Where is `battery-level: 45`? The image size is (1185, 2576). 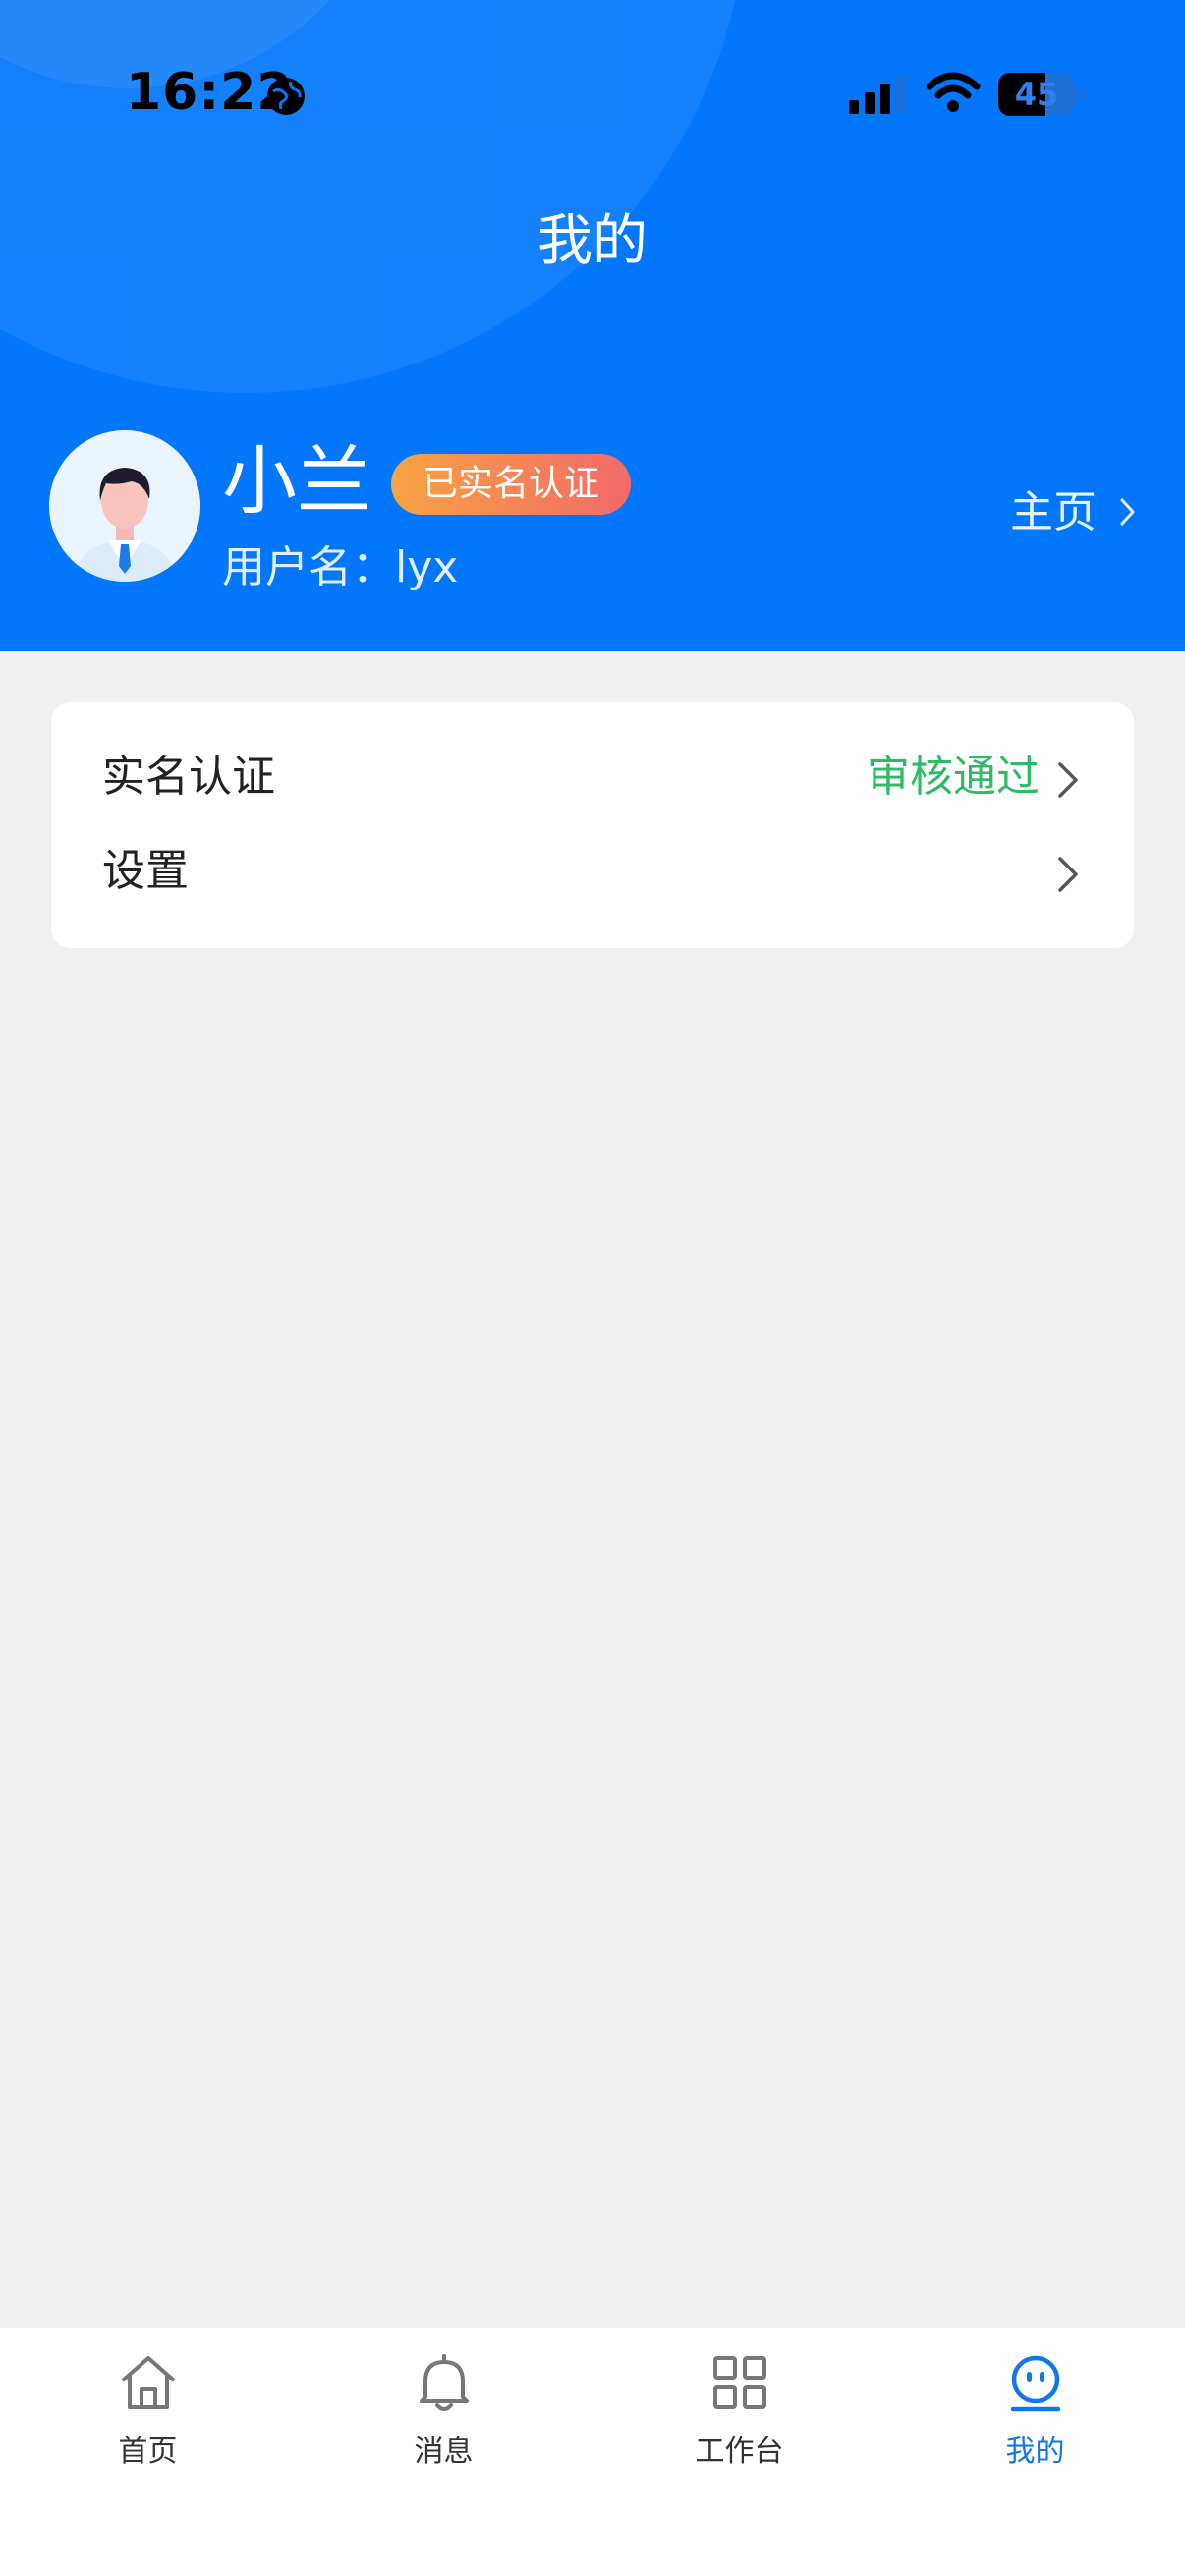 battery-level: 45 is located at coordinates (1037, 94).